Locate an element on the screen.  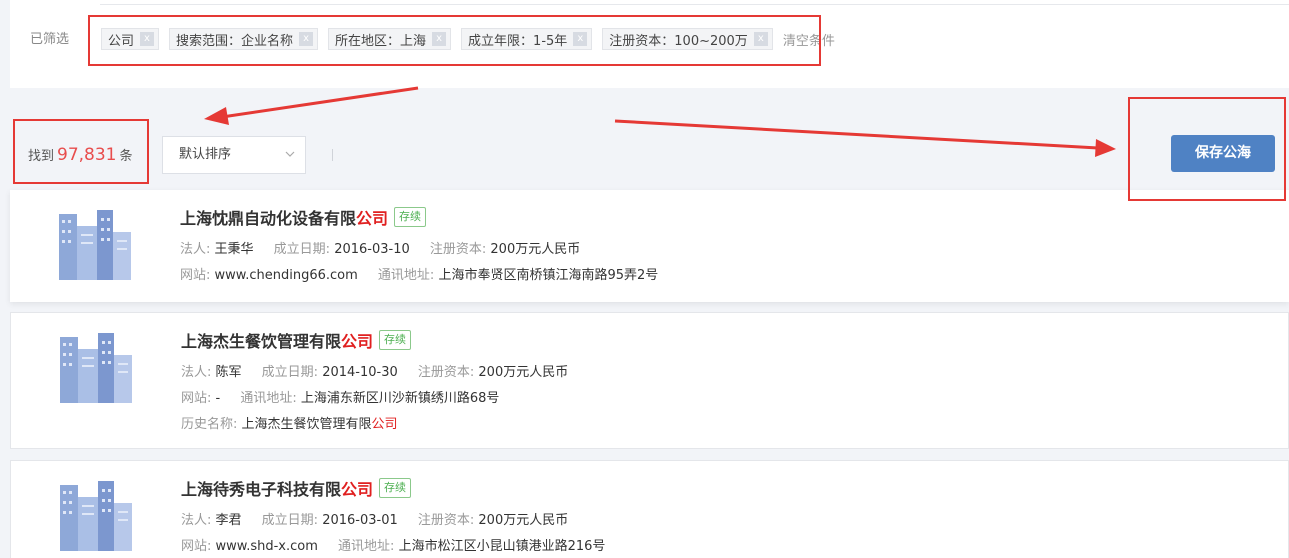
company-name-text: 上海待秀电子科技有限 is located at coordinates (261, 489).